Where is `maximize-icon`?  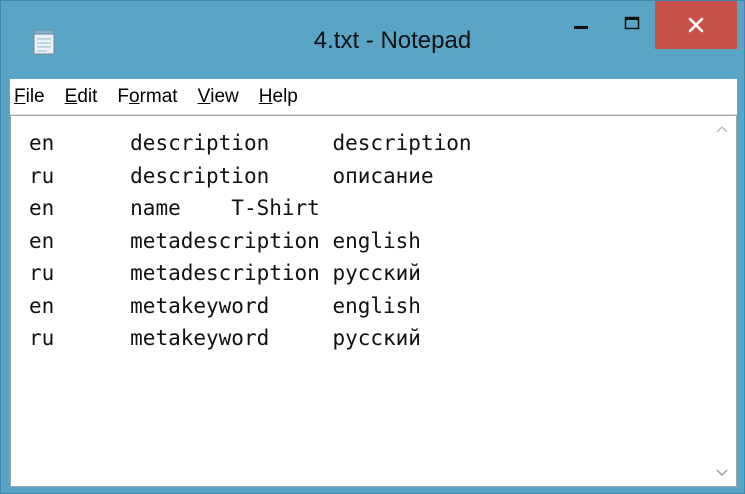
maximize-icon is located at coordinates (632, 23).